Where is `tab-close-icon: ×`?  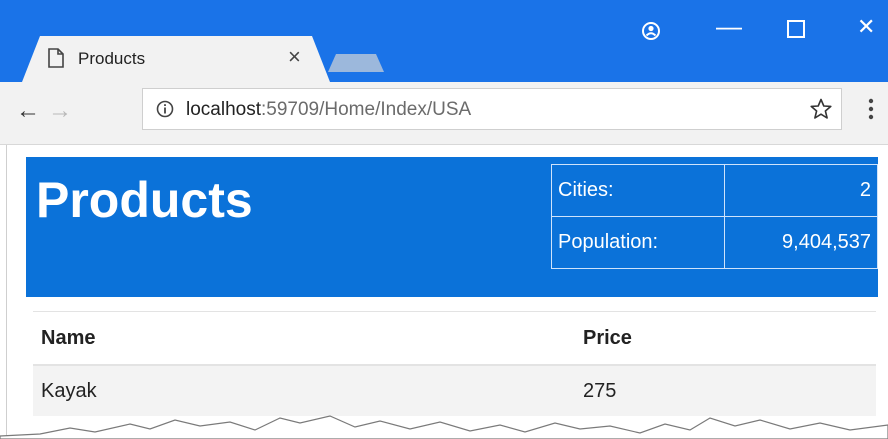 tab-close-icon: × is located at coordinates (294, 57).